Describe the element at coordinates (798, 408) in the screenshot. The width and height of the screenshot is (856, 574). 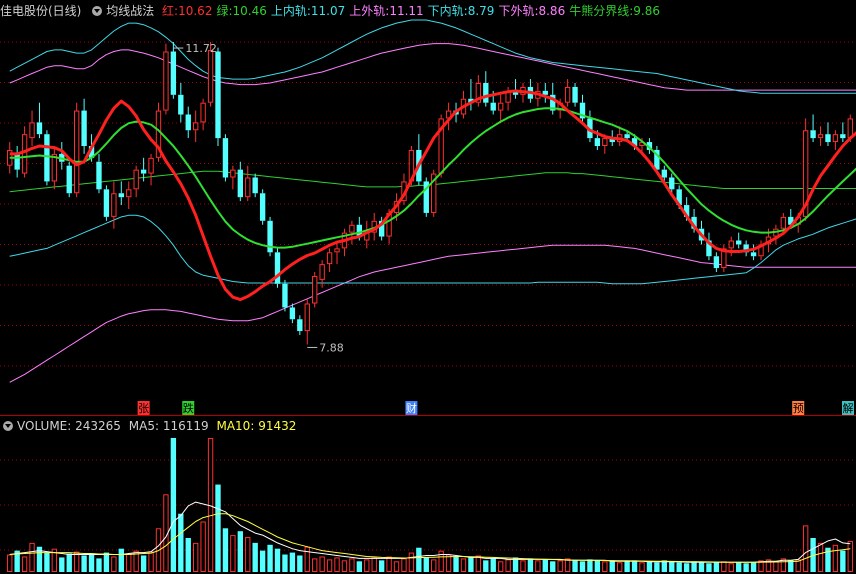
I see `event-marker-text: 预` at that location.